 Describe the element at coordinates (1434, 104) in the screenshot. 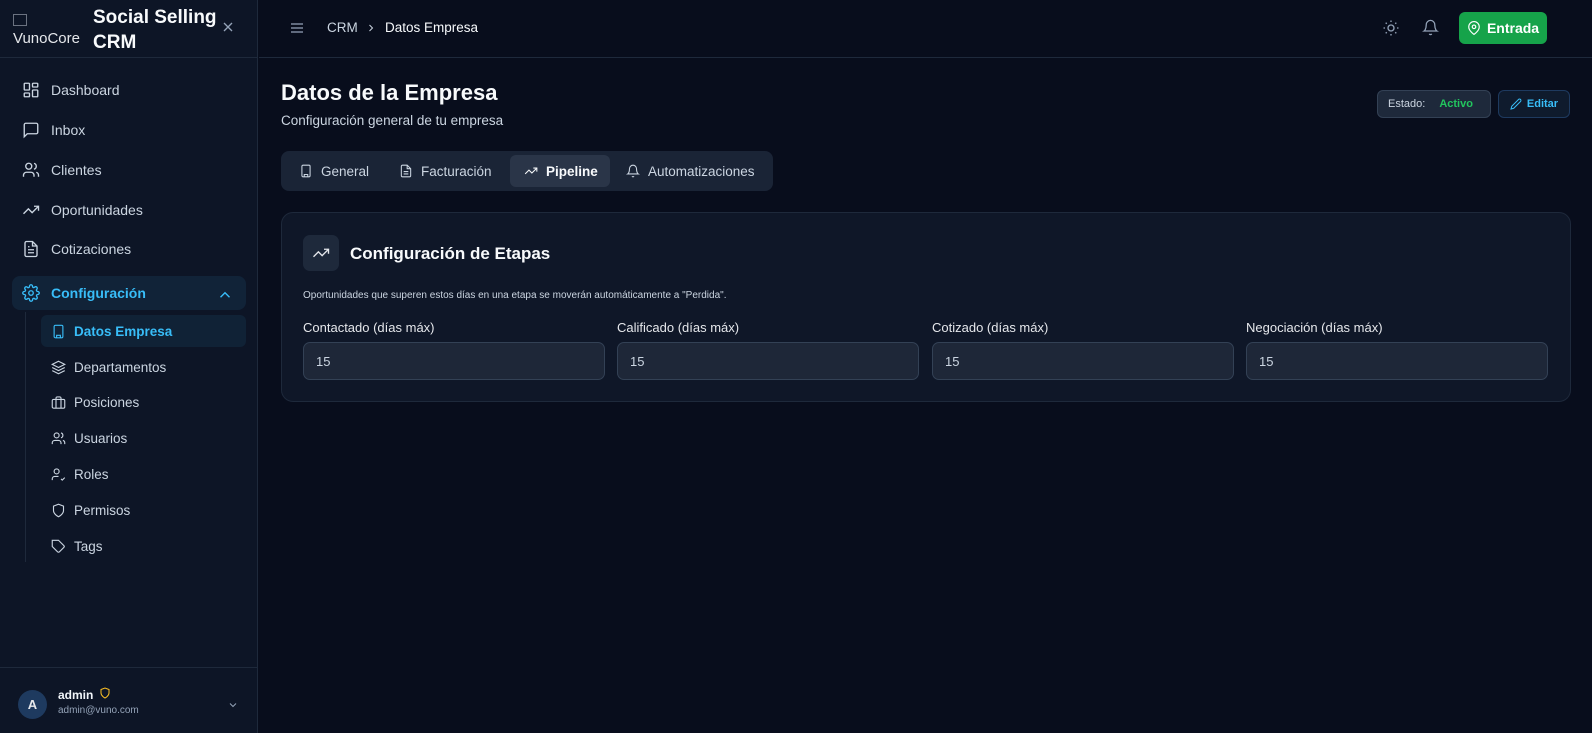

I see `status-badge: Estado: Activo` at that location.